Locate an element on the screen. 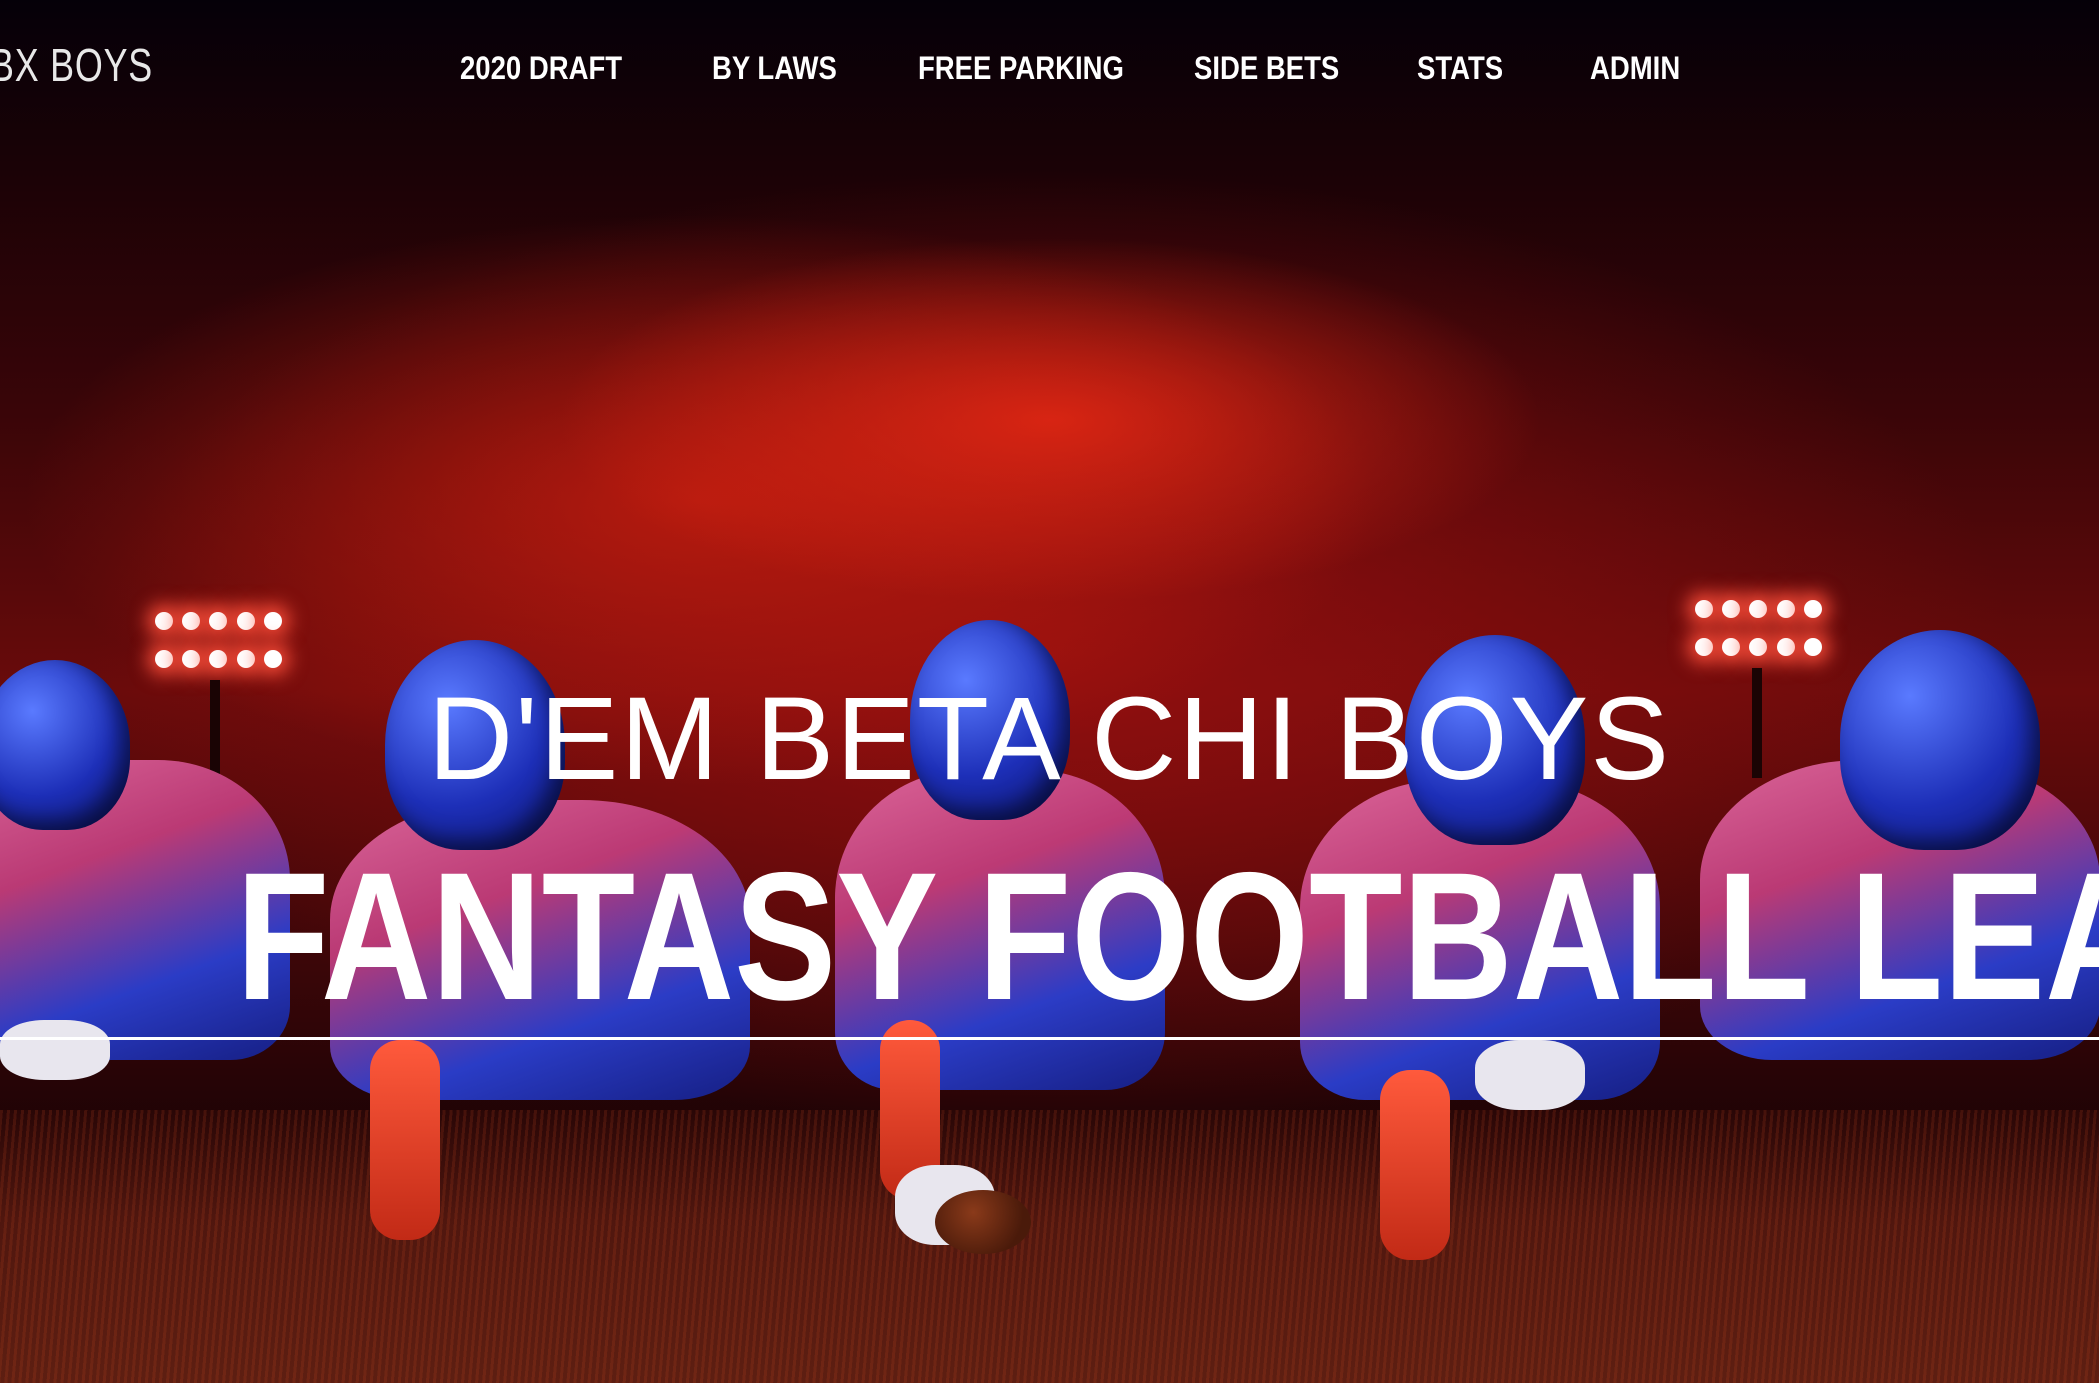 This screenshot has width=2099, height=1383. nav-item-2020-draft: 2020 DRAFT is located at coordinates (541, 68).